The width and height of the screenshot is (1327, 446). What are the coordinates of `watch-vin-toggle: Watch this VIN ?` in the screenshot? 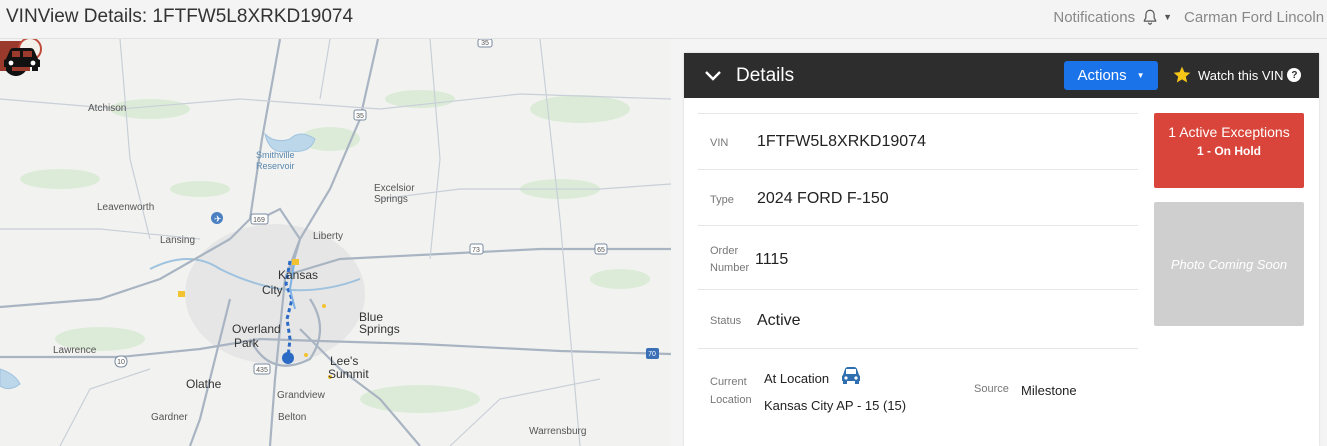 It's located at (1237, 75).